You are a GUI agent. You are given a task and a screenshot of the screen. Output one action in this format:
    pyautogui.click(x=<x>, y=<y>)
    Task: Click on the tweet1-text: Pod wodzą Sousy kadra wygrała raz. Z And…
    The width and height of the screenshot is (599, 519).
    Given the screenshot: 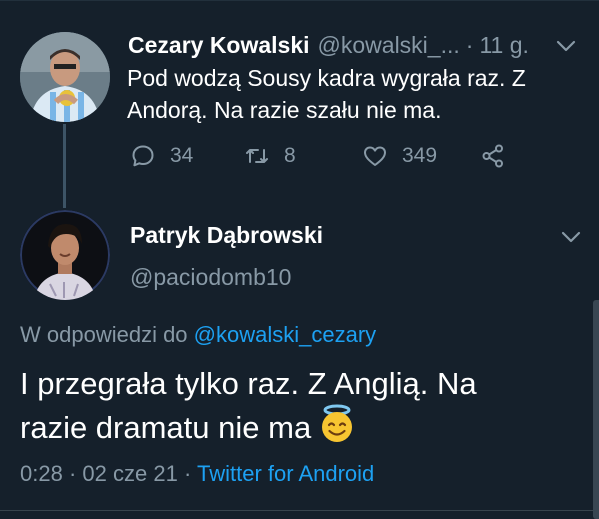 What is the action you would take?
    pyautogui.click(x=347, y=94)
    